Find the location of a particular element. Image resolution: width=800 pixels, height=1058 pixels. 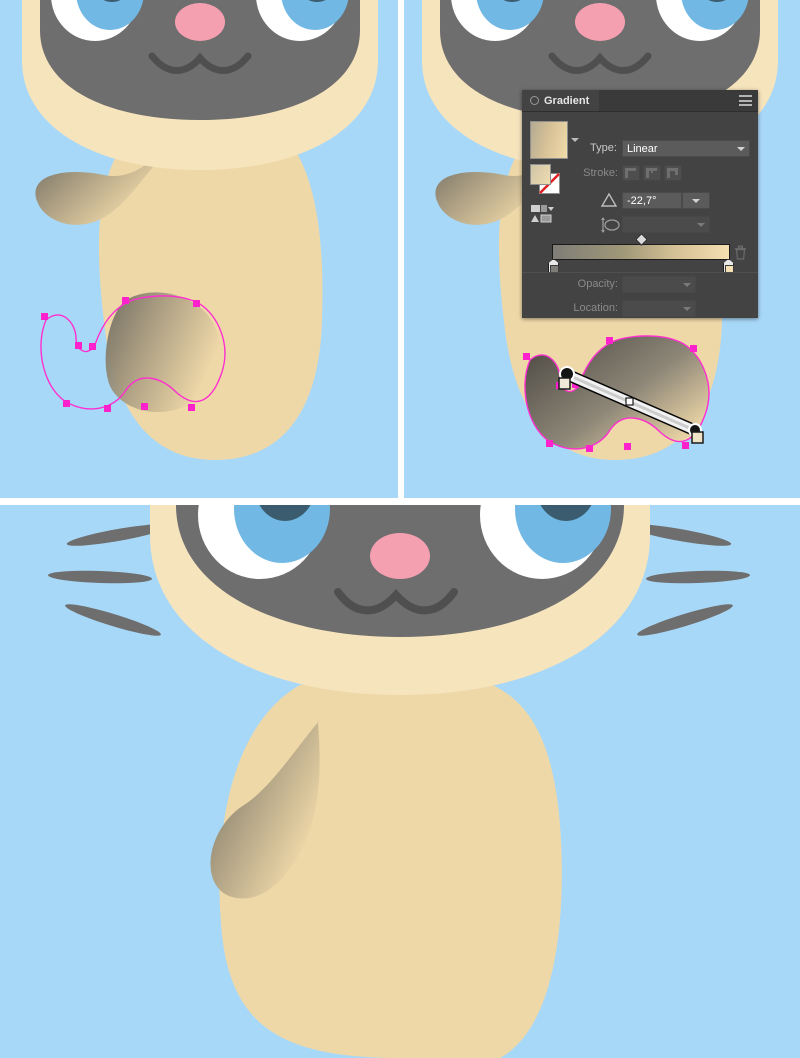

gradient-along-stroke-button is located at coordinates (652, 173).